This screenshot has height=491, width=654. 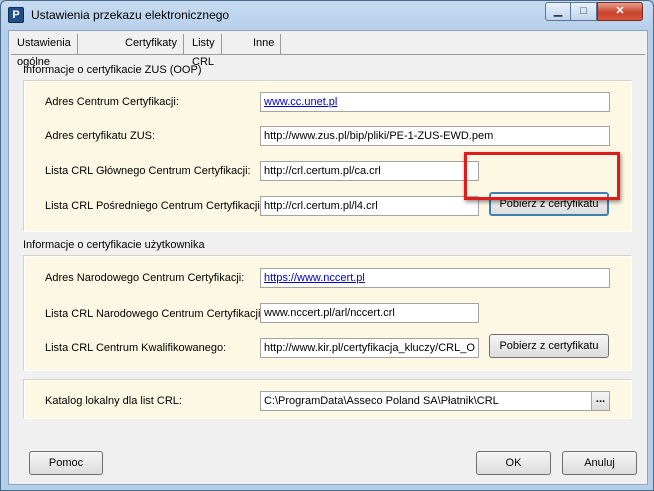 What do you see at coordinates (113, 401) in the screenshot?
I see `local-catalog-label: Katalog lokalny dla list CRL:` at bounding box center [113, 401].